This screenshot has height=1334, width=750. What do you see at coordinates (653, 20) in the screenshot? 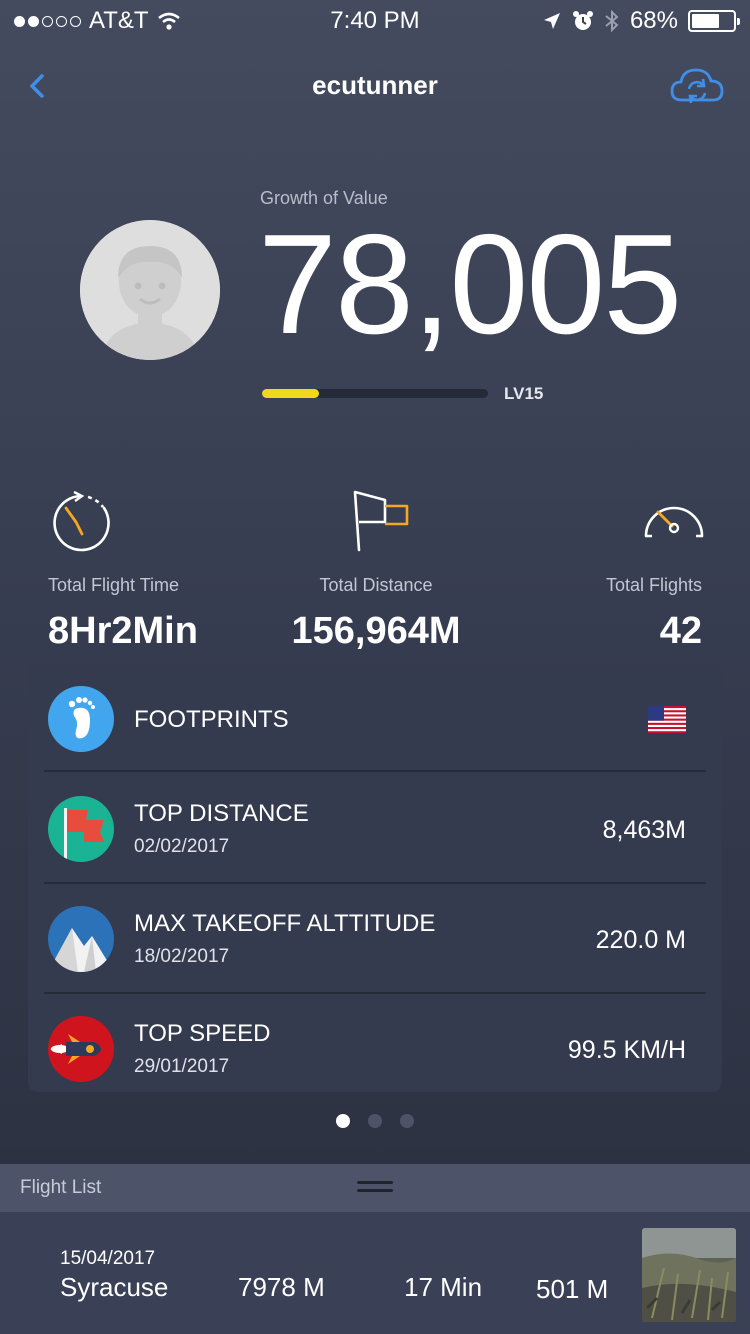
I see `battery-percent: 68%` at bounding box center [653, 20].